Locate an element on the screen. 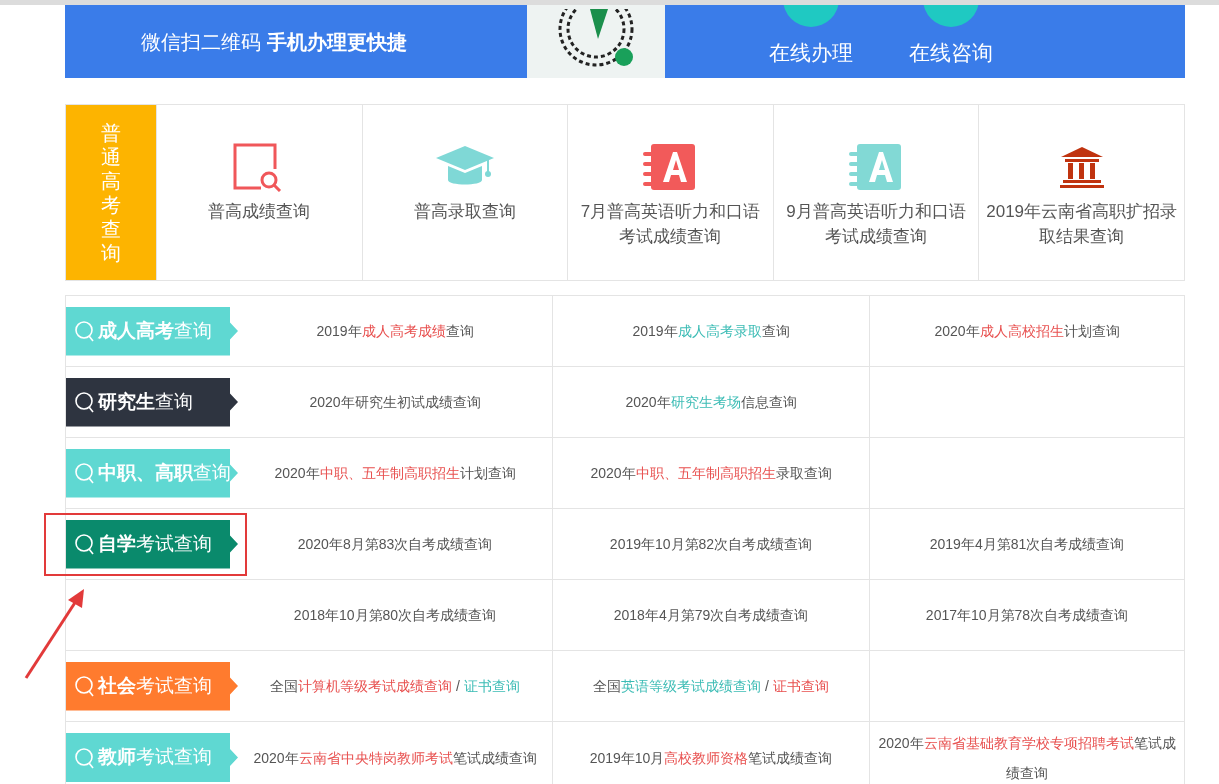 The width and height of the screenshot is (1219, 784). query-link: 研究生考场 is located at coordinates (705, 402).